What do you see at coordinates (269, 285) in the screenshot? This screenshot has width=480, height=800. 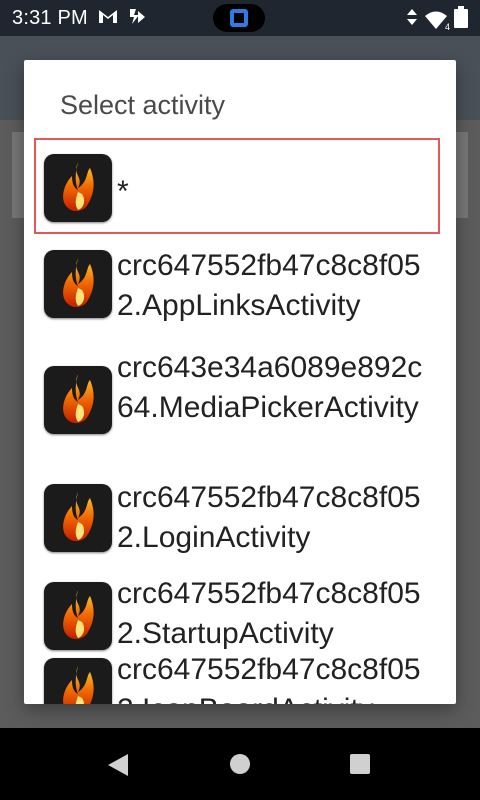 I see `activity-label: crc647552fb47c8c8f052.AppLinksActivity` at bounding box center [269, 285].